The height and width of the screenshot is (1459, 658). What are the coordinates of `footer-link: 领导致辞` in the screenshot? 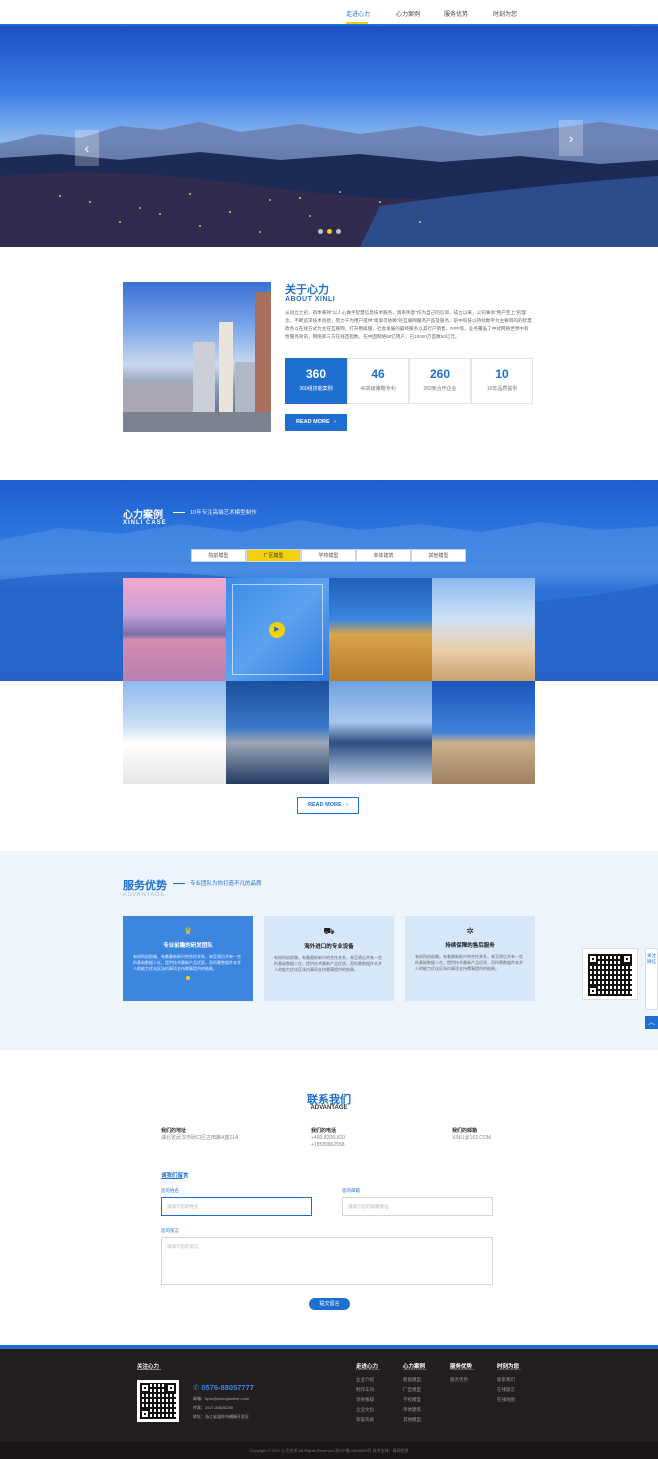 It's located at (365, 1400).